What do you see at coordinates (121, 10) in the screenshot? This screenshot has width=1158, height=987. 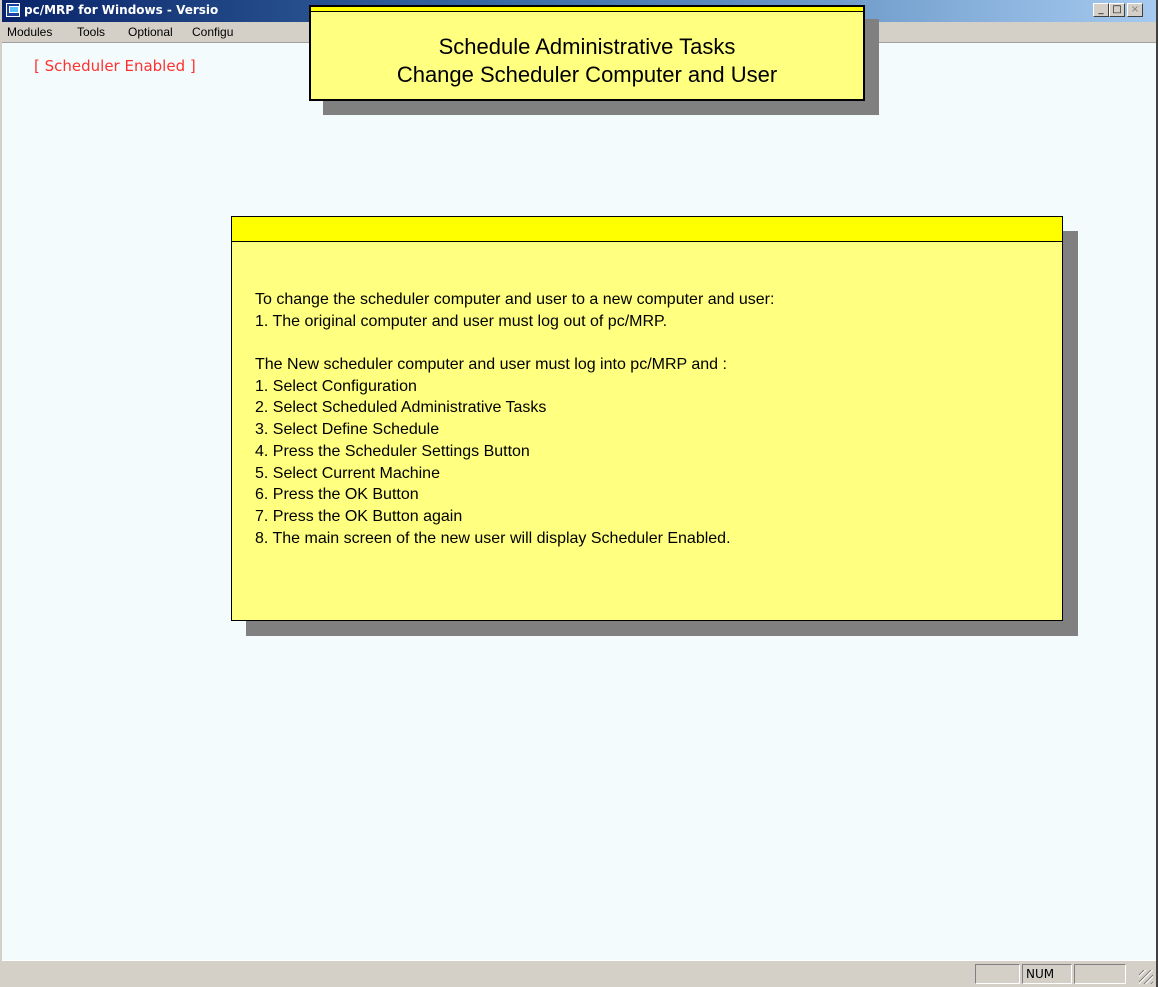 I see `window-title: pc/MRP for Windows - Versio` at bounding box center [121, 10].